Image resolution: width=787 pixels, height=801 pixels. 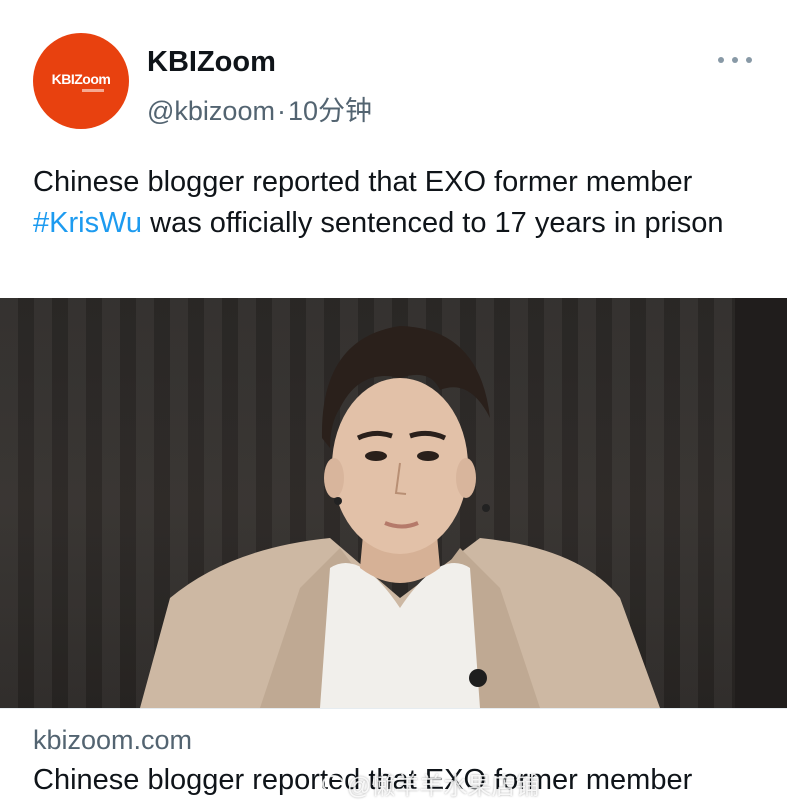 I want to click on more-dots-icon, so click(x=735, y=60).